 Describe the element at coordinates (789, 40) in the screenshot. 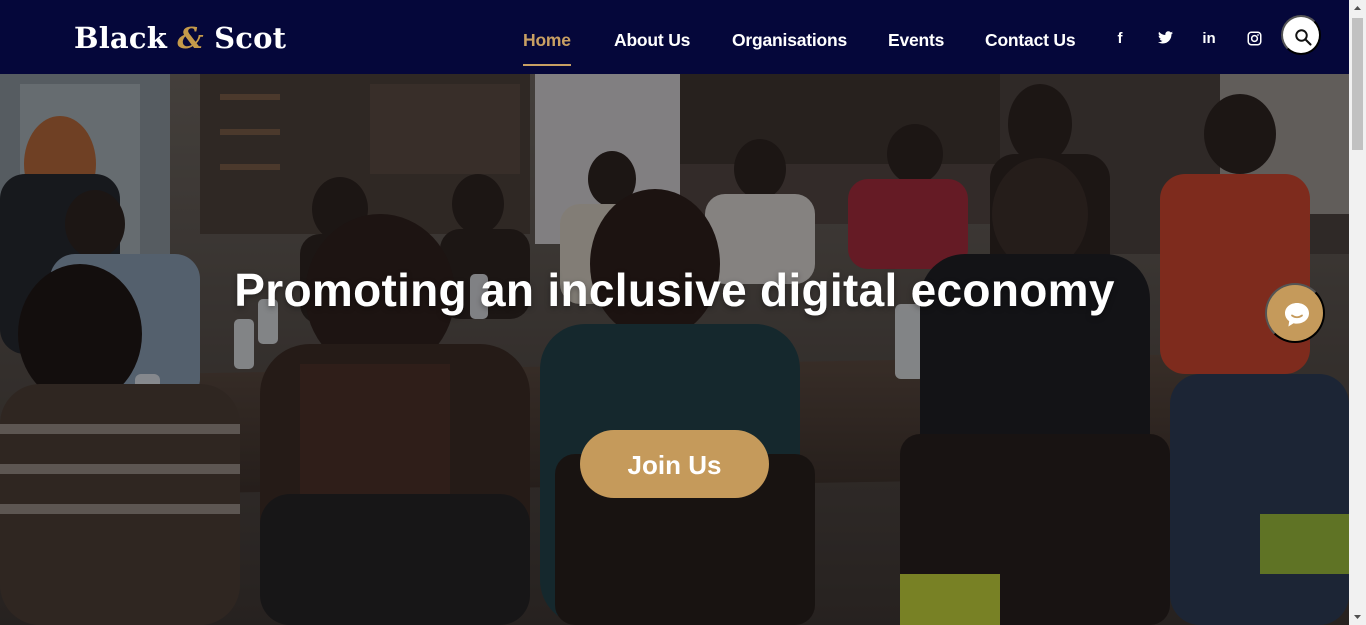

I see `nav-item-organisations: Organisations` at that location.